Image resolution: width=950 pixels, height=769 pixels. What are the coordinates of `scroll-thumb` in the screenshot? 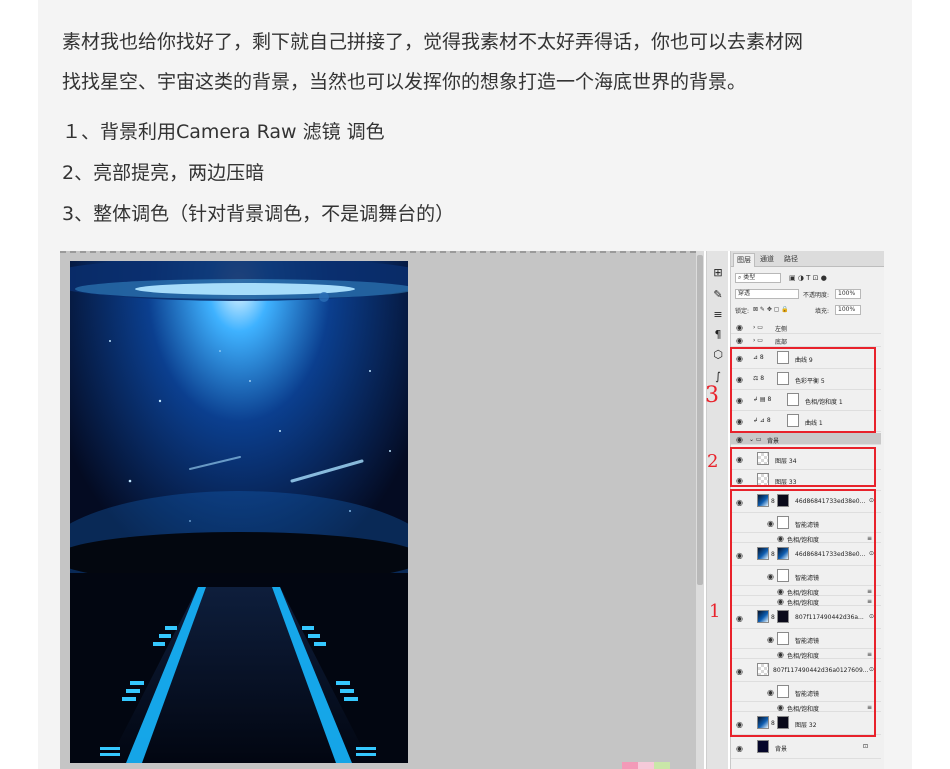 It's located at (700, 420).